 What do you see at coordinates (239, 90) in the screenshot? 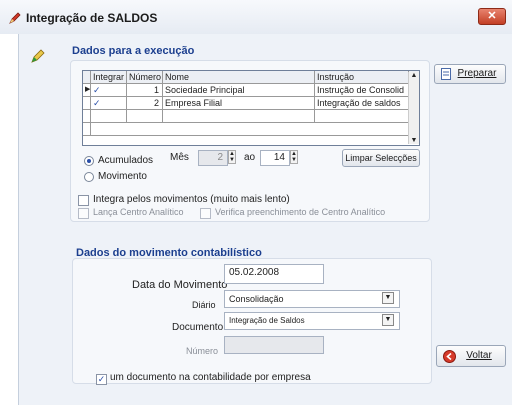
I see `row-nome: Sociedade Principal` at bounding box center [239, 90].